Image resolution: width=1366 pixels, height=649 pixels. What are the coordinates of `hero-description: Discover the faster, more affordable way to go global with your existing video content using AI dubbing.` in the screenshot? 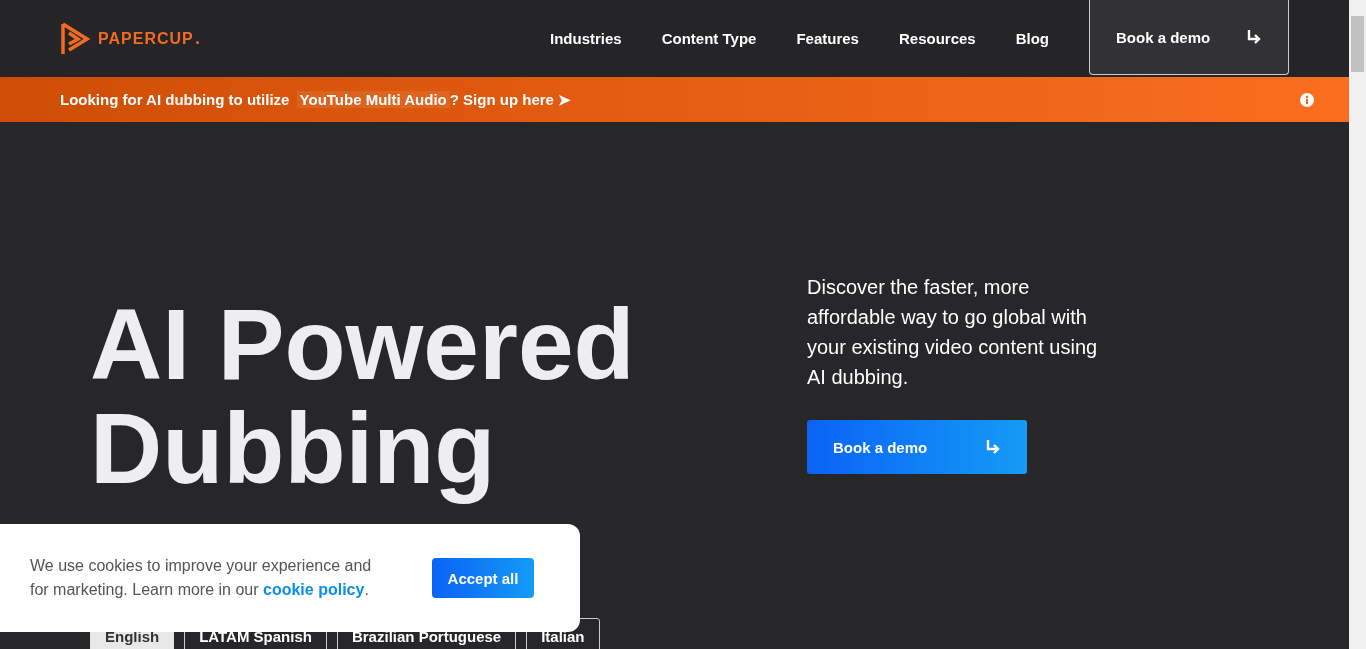 It's located at (953, 332).